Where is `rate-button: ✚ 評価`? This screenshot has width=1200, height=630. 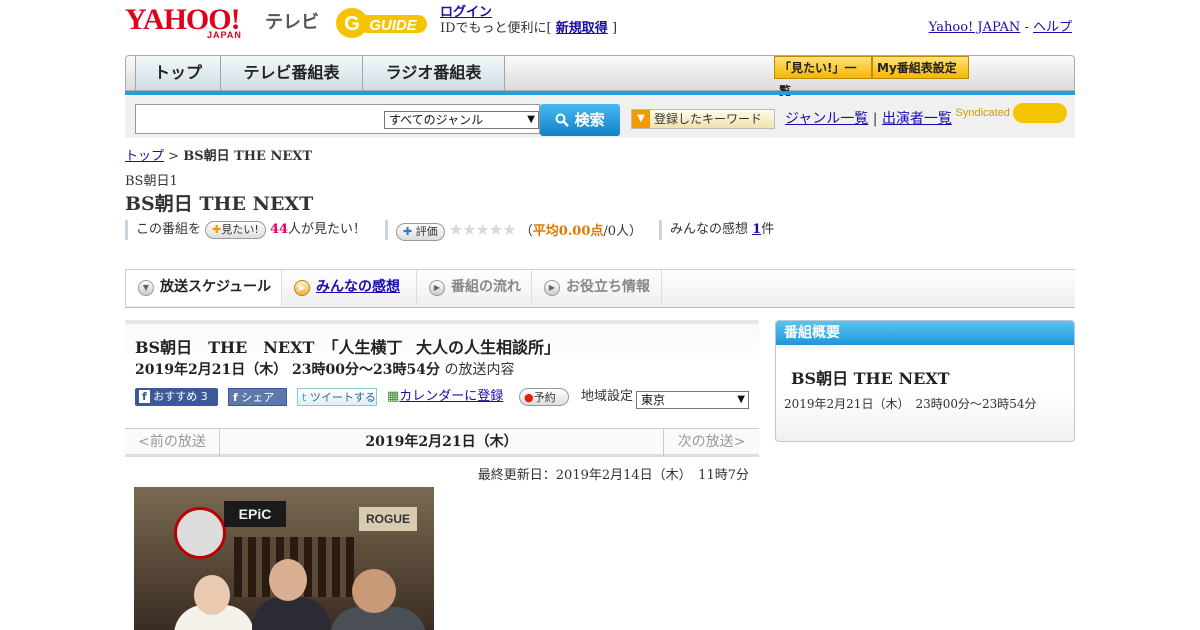 rate-button: ✚ 評価 is located at coordinates (420, 231).